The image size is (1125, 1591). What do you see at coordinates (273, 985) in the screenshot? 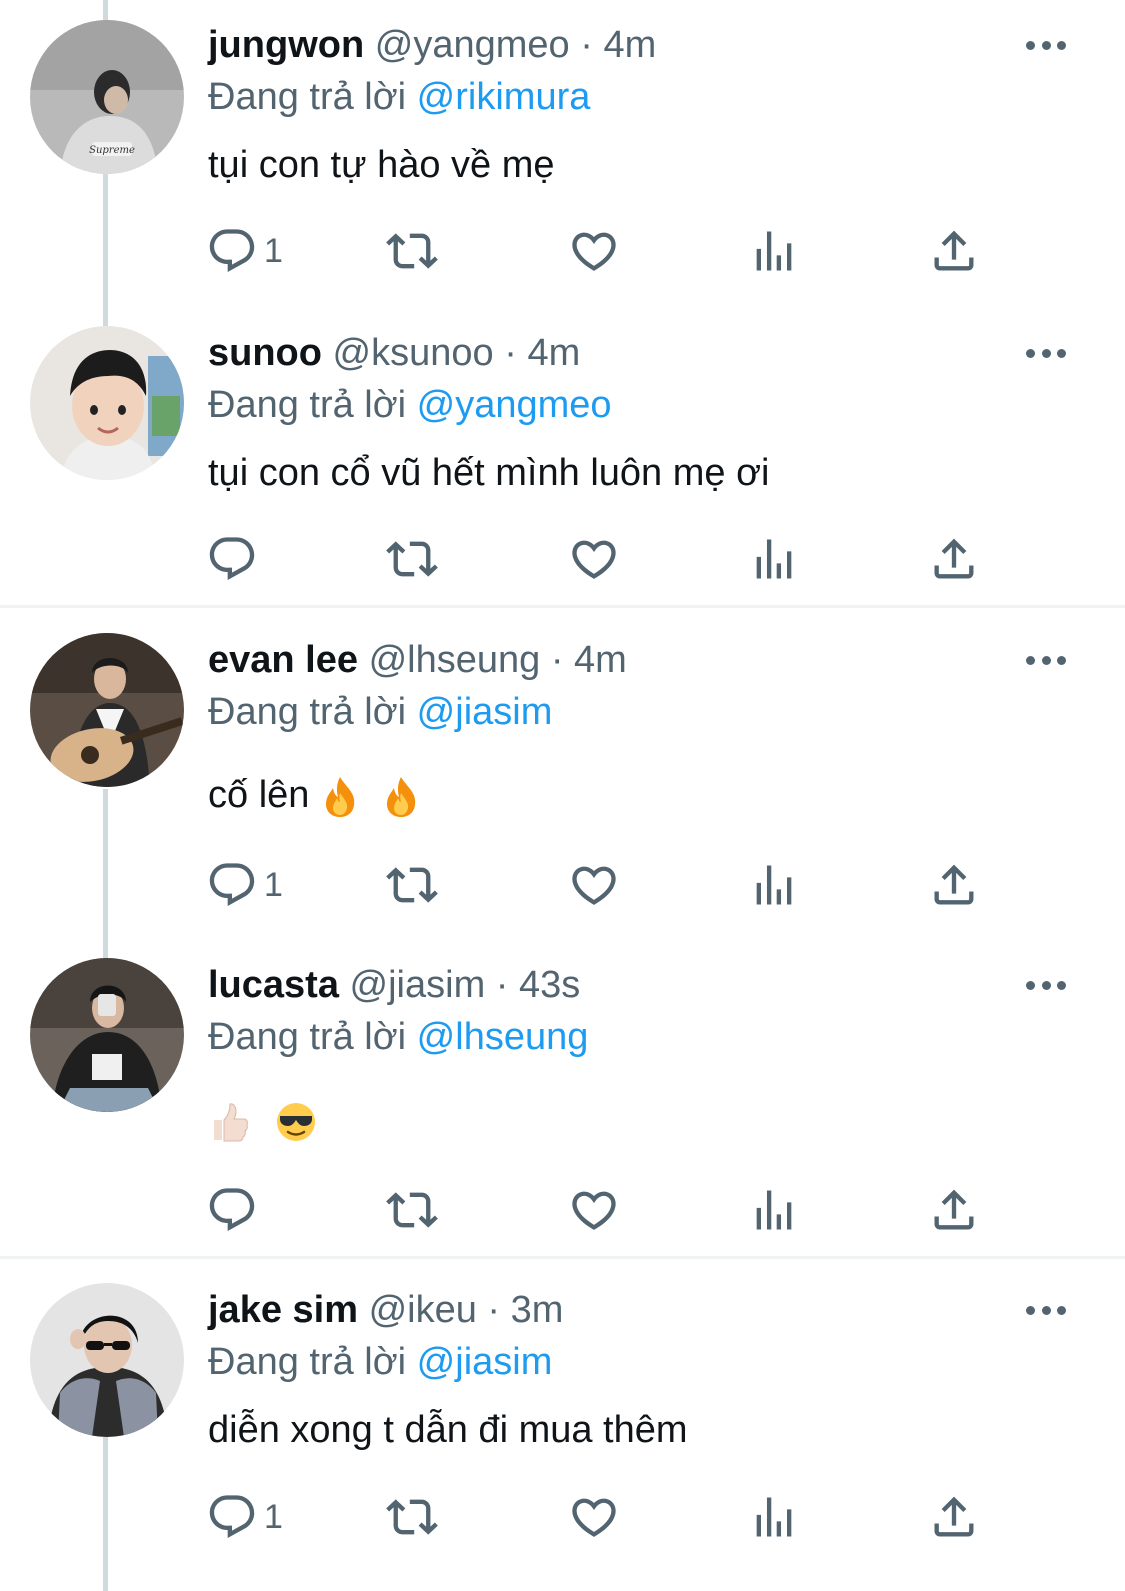
I see `display-name: lucasta` at bounding box center [273, 985].